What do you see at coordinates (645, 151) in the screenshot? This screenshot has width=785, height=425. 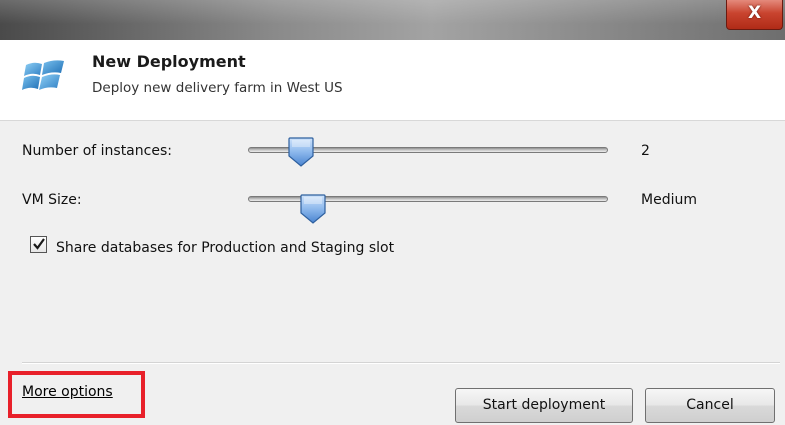 I see `instances-value: 2` at bounding box center [645, 151].